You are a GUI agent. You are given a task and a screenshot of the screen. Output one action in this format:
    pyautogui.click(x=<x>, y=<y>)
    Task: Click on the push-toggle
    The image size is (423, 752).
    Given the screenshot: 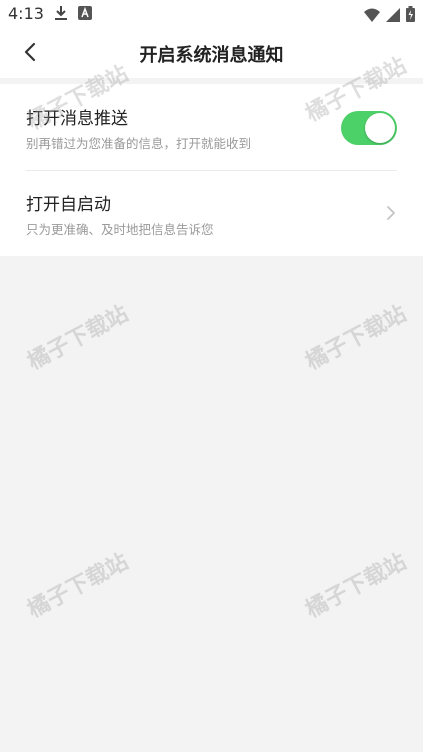 What is the action you would take?
    pyautogui.click(x=369, y=128)
    